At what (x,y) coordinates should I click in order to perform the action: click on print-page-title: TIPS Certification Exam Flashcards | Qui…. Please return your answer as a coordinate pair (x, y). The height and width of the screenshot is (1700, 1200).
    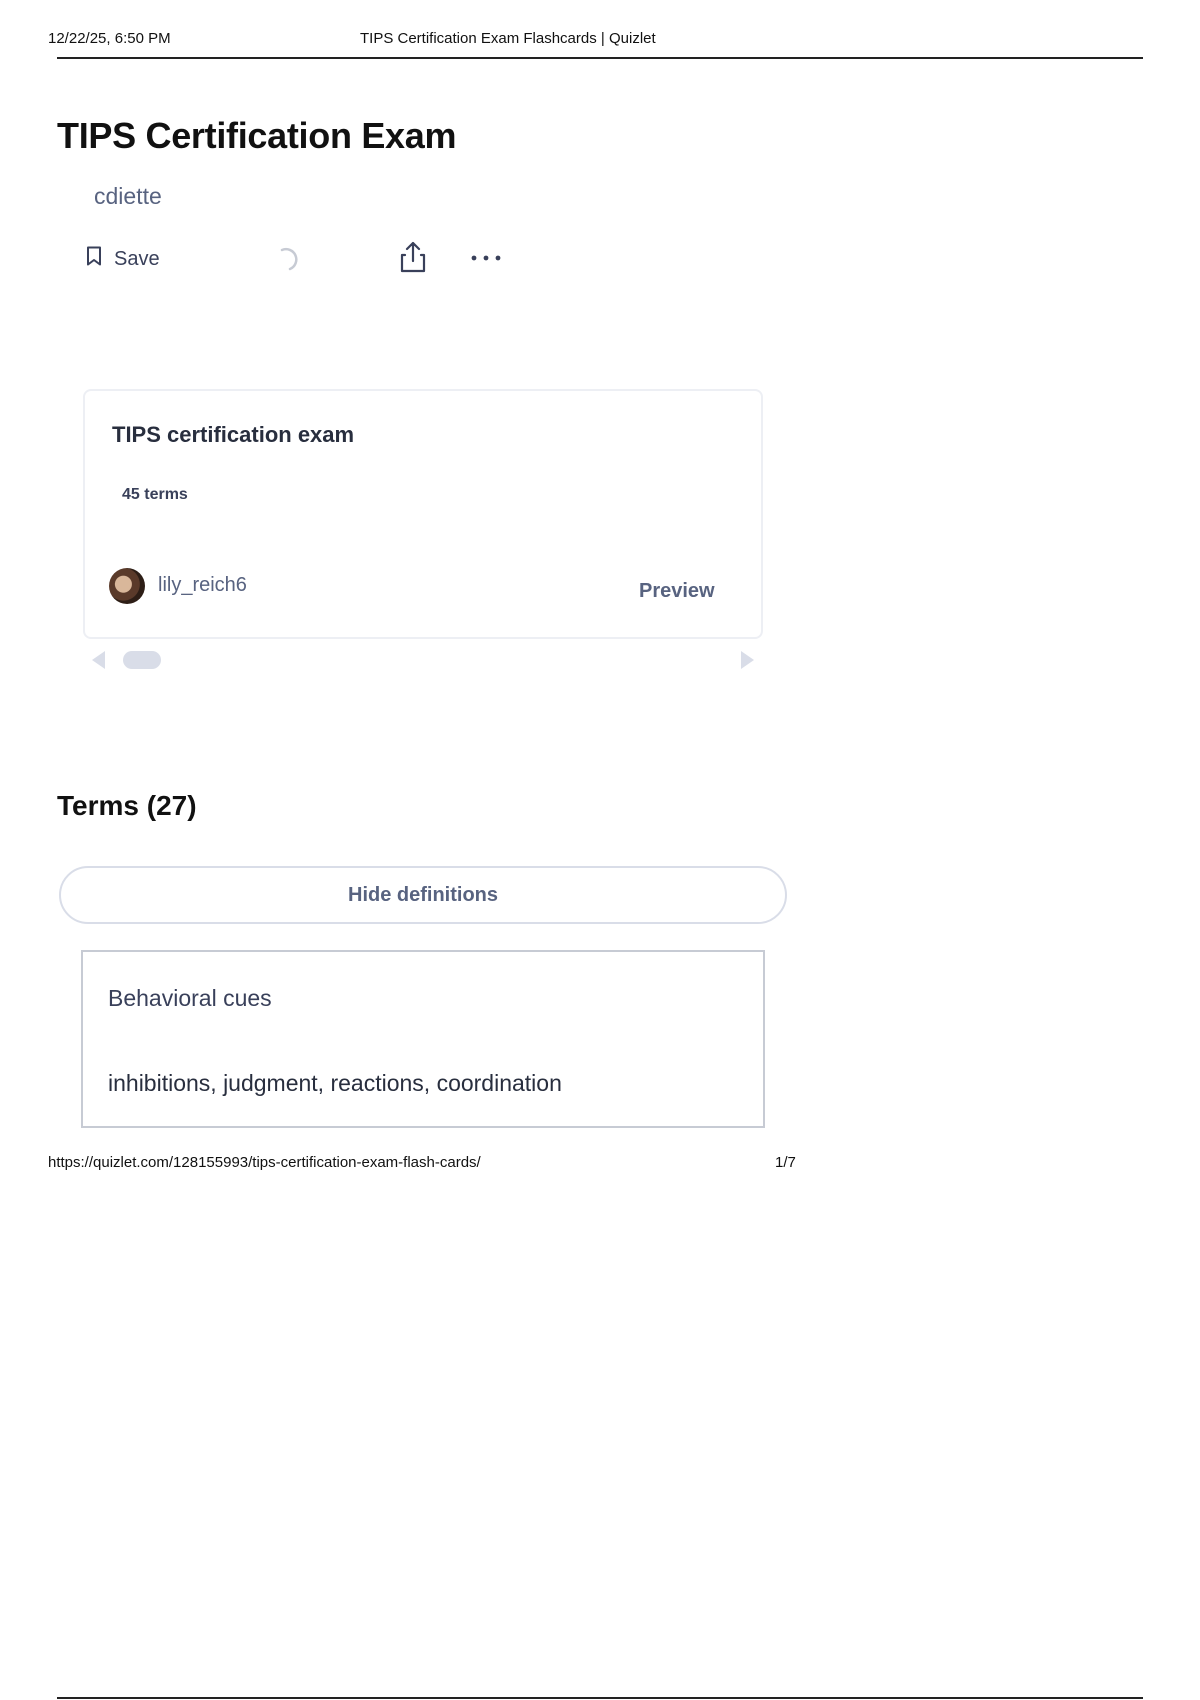
    Looking at the image, I should click on (508, 38).